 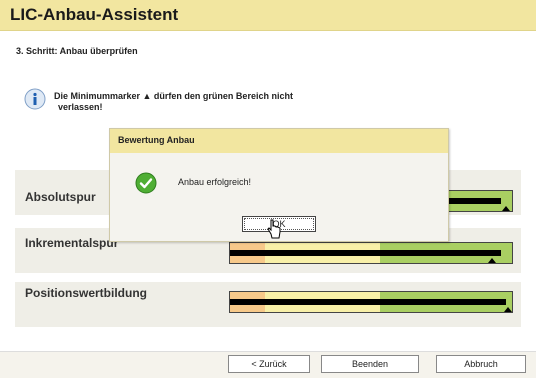 What do you see at coordinates (60, 197) in the screenshot?
I see `section-label: Absolutspur` at bounding box center [60, 197].